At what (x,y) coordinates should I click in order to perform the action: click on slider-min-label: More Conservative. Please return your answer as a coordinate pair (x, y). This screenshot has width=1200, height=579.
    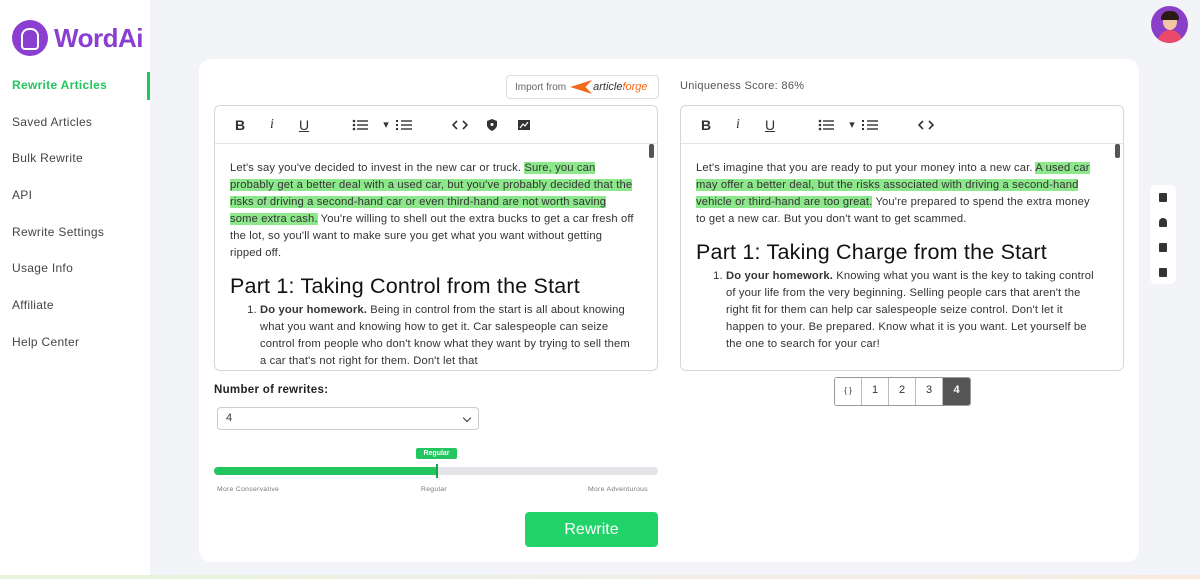
    Looking at the image, I should click on (248, 489).